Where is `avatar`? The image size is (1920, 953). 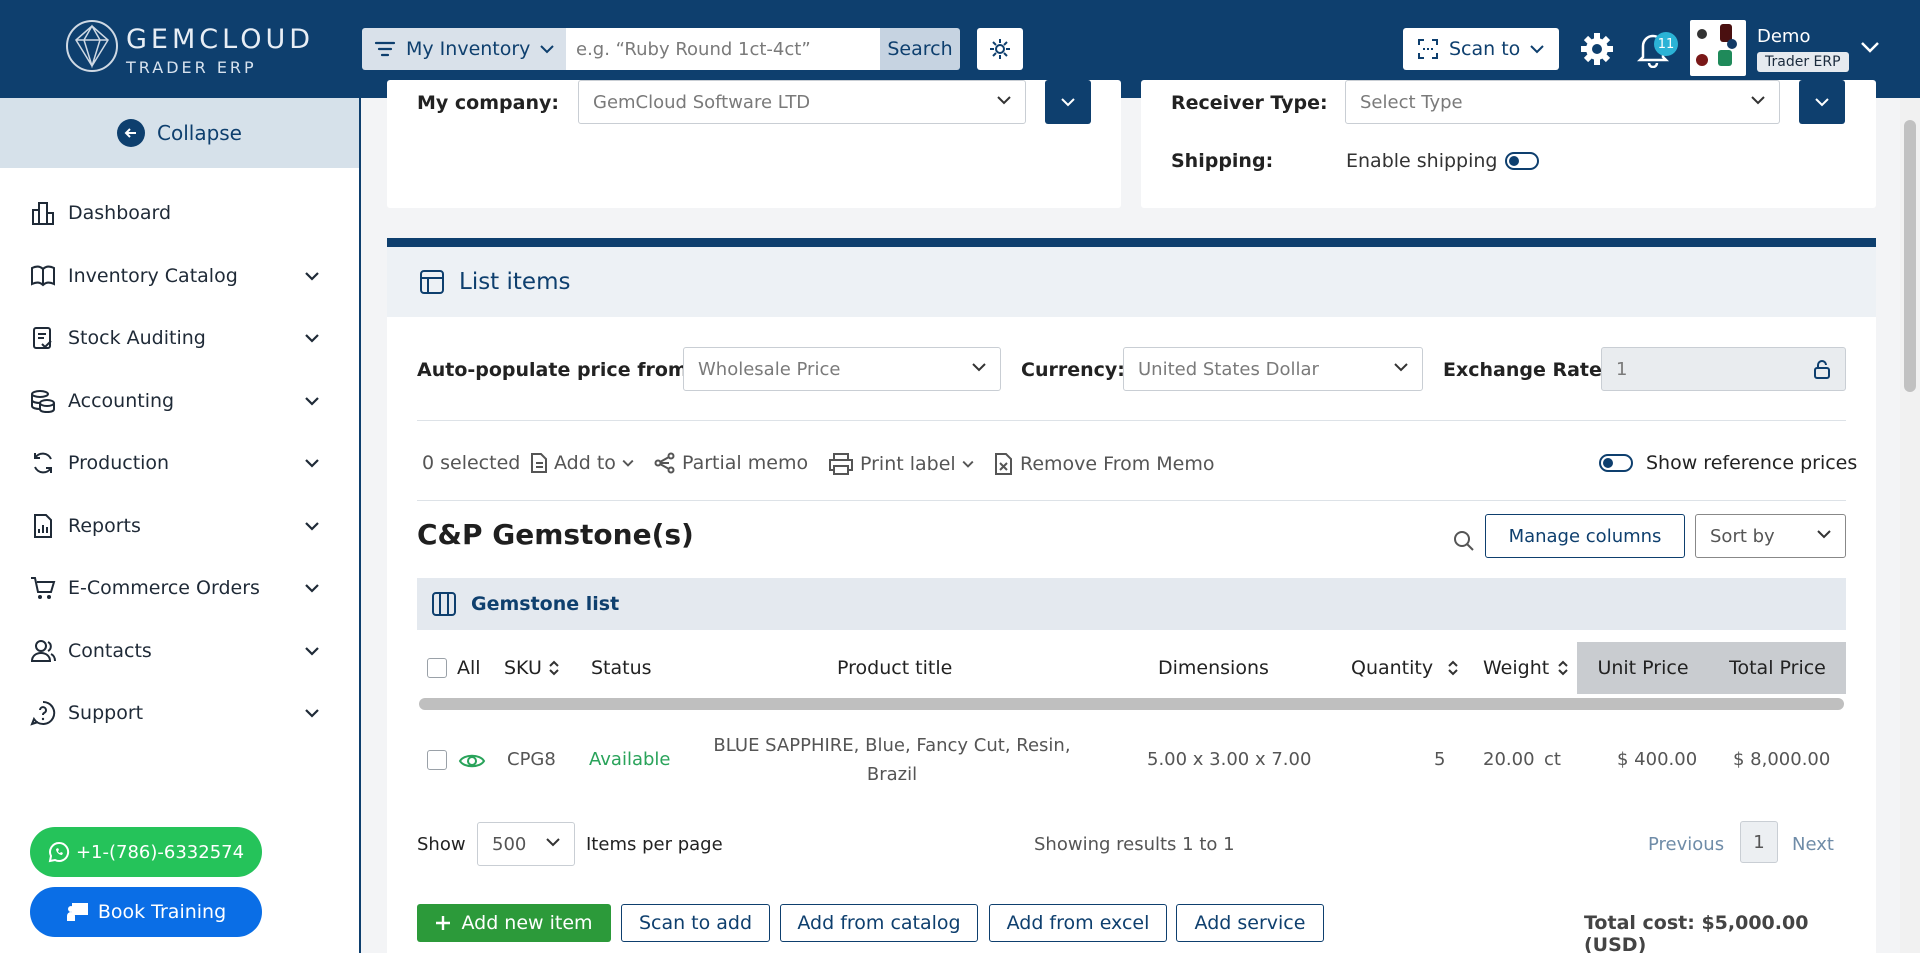
avatar is located at coordinates (1718, 48).